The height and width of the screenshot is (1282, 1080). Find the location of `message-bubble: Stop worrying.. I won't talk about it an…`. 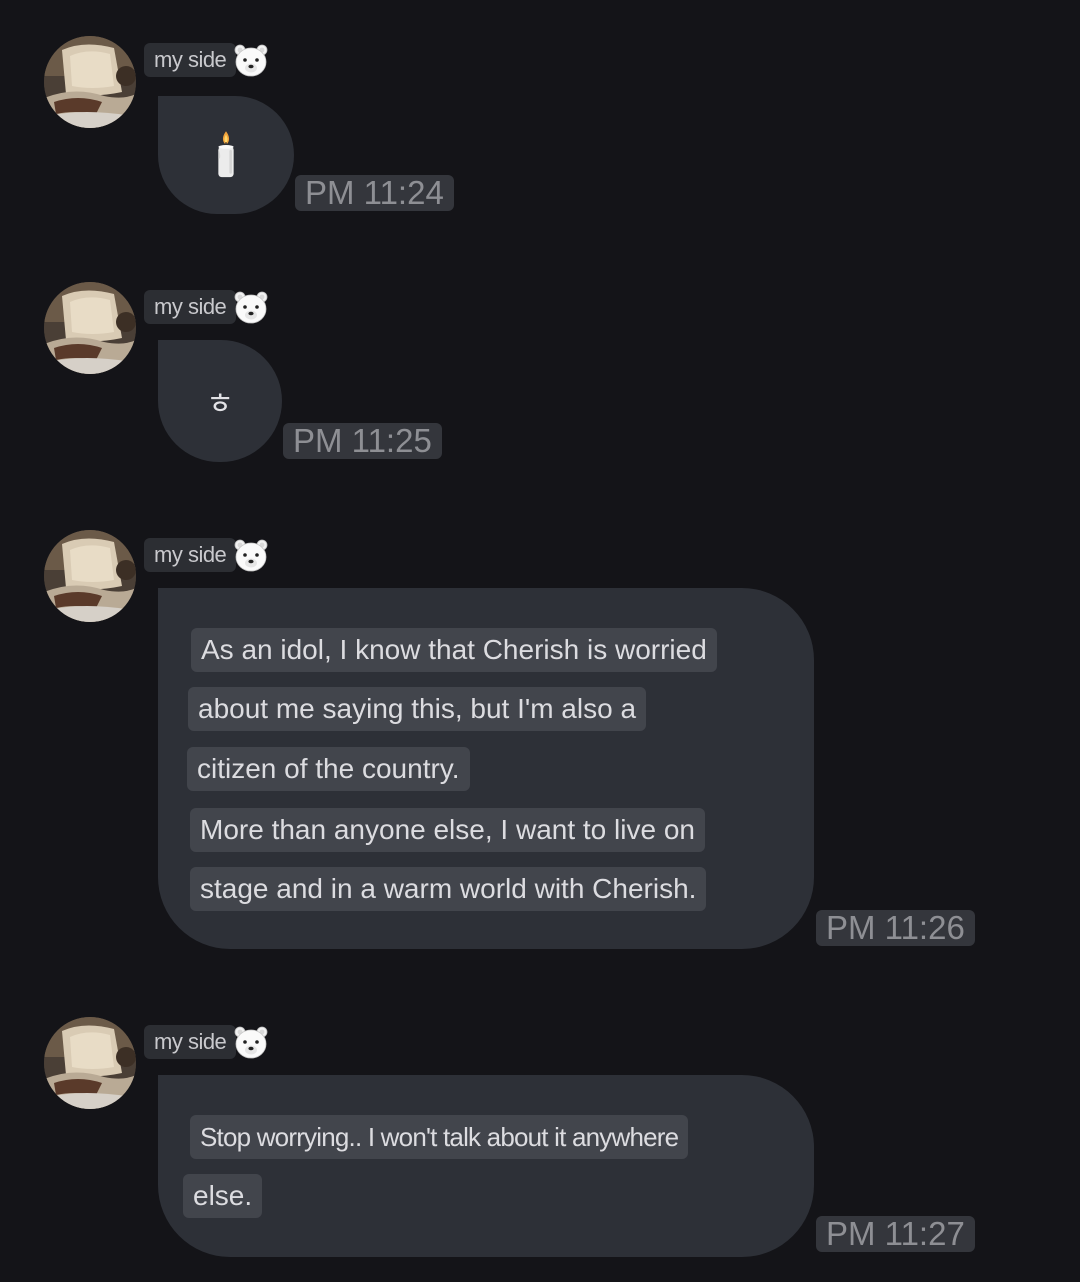

message-bubble: Stop worrying.. I won't talk about it an… is located at coordinates (486, 1166).